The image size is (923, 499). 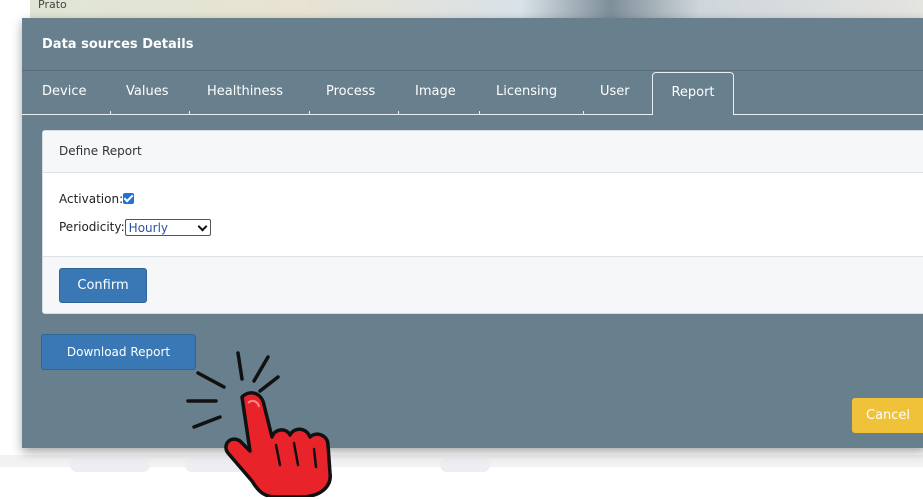 What do you see at coordinates (526, 92) in the screenshot?
I see `tab-licensing: Licensing` at bounding box center [526, 92].